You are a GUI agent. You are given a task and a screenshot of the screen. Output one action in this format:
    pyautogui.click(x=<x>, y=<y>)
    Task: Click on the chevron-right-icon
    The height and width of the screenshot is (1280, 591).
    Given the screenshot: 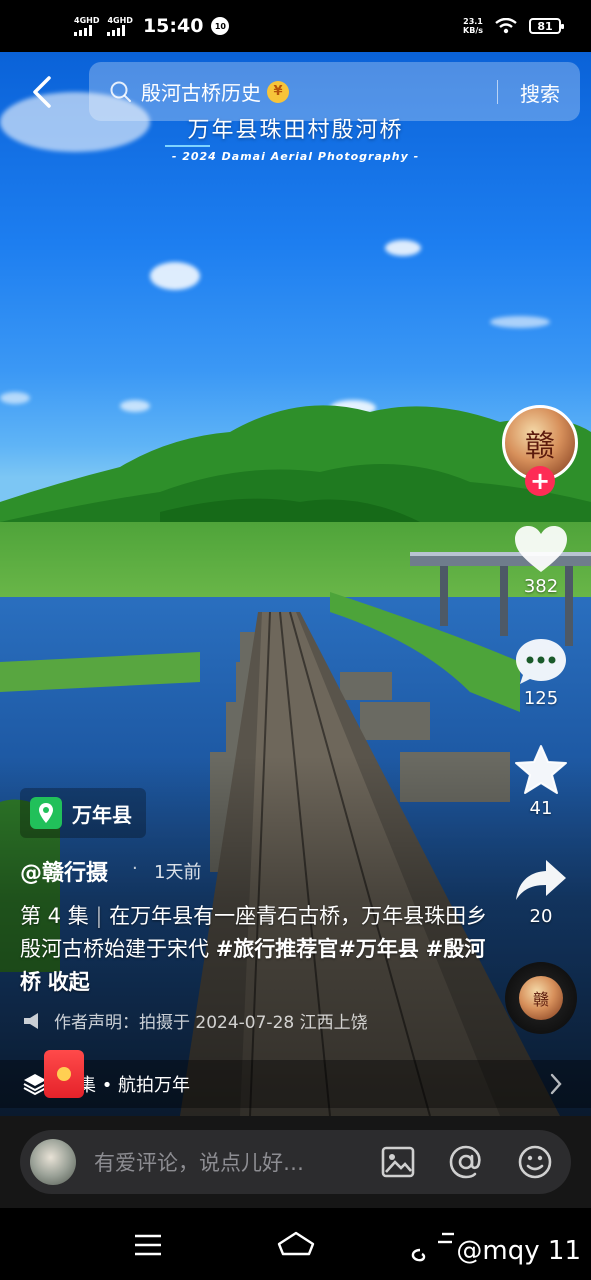 What is the action you would take?
    pyautogui.click(x=556, y=1084)
    